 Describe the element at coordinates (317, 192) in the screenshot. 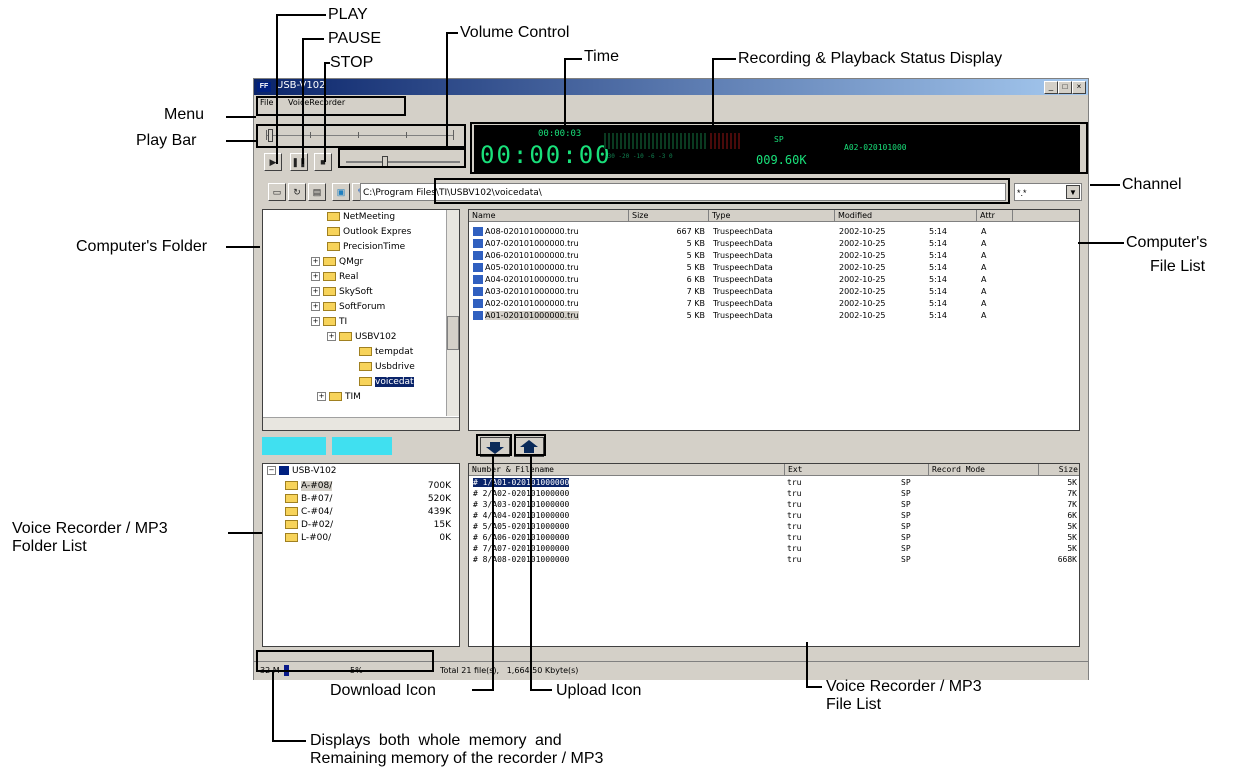

I see `view-icon: ▤` at that location.